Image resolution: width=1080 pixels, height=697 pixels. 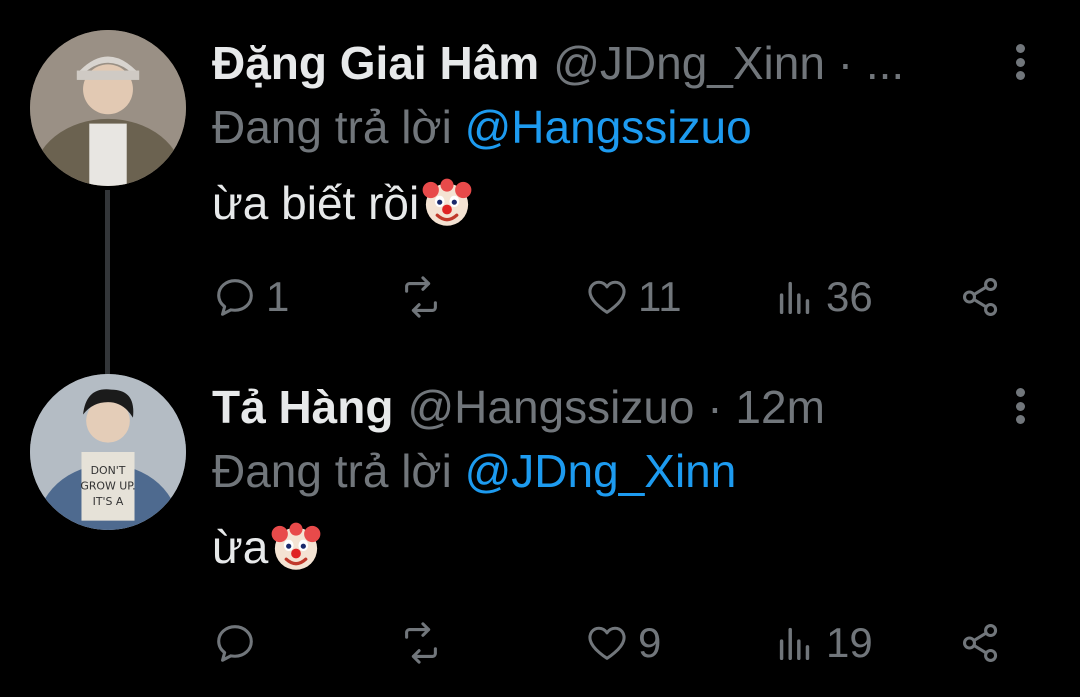 I want to click on view-count: 36, so click(x=849, y=296).